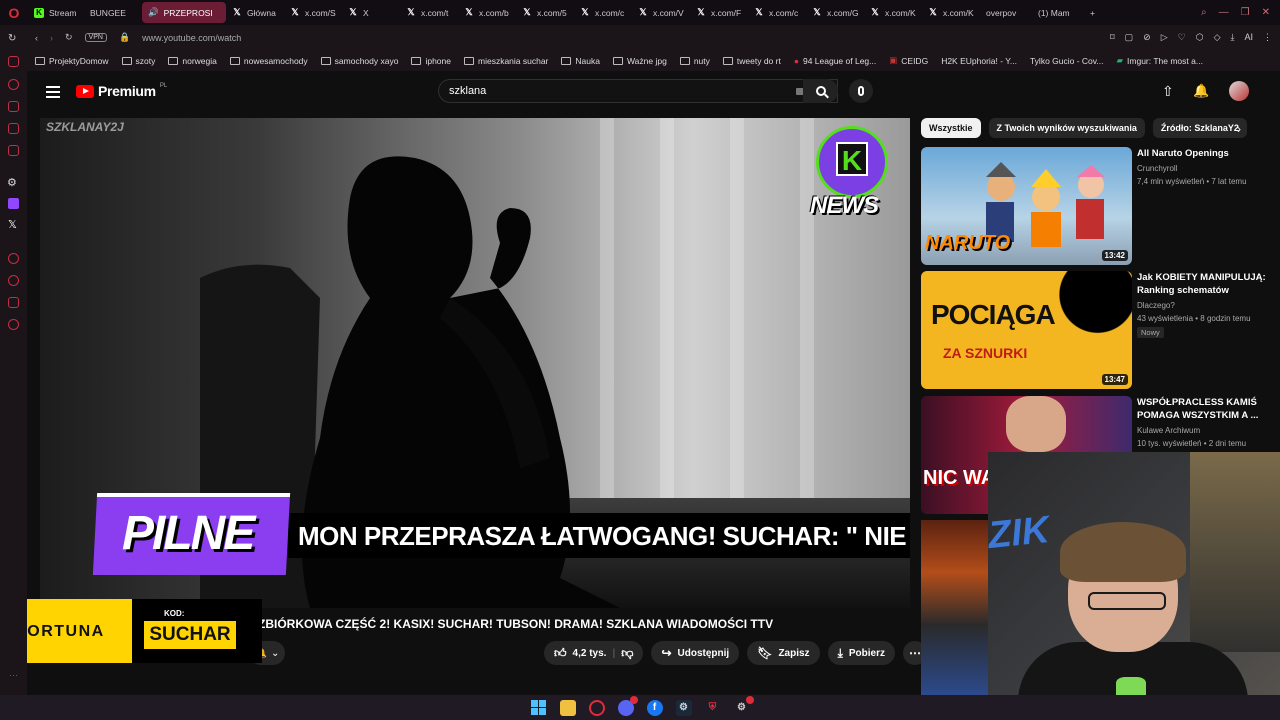  What do you see at coordinates (654, 707) in the screenshot?
I see `facebook-icon: f` at bounding box center [654, 707].